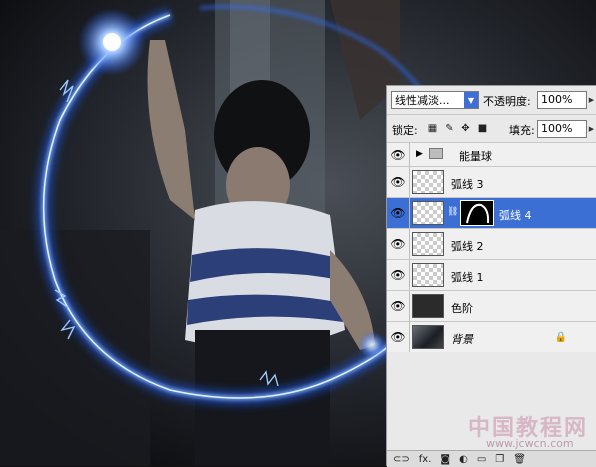 Image resolution: width=596 pixels, height=467 pixels. I want to click on blend-row: 线性减淡... ▼ 不透明度: 100% ▶, so click(491, 100).